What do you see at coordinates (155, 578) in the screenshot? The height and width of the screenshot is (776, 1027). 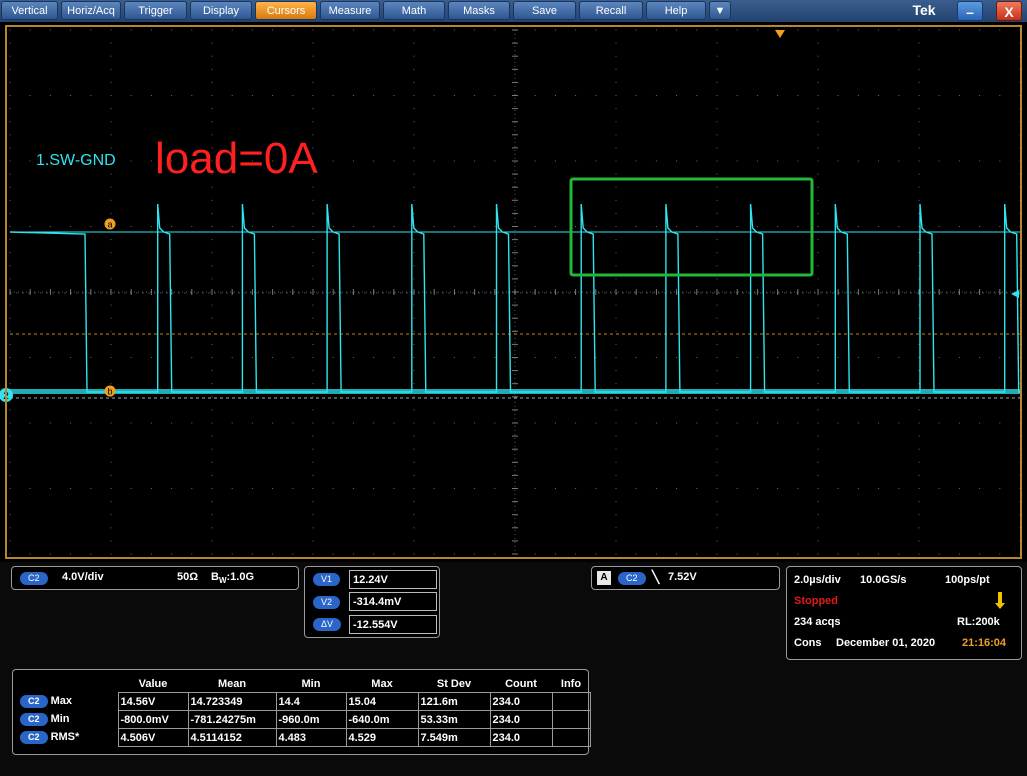 I see `vertical-readout: C2 4.0V/div 50Ω BW:1.0G` at bounding box center [155, 578].